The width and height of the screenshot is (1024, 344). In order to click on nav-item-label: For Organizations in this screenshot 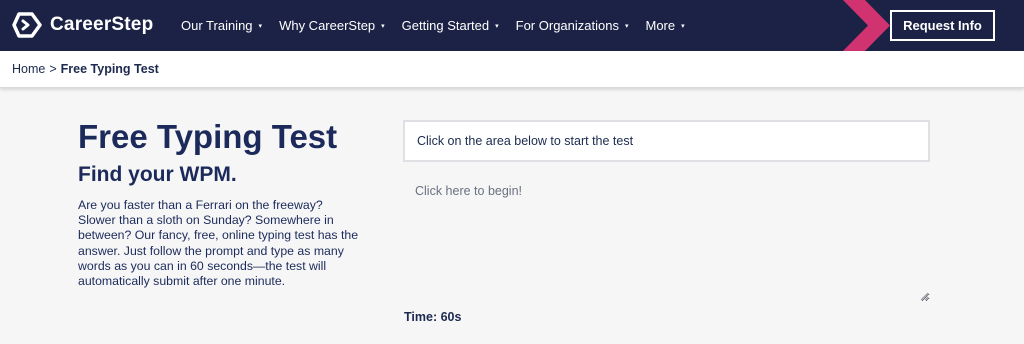, I will do `click(567, 25)`.